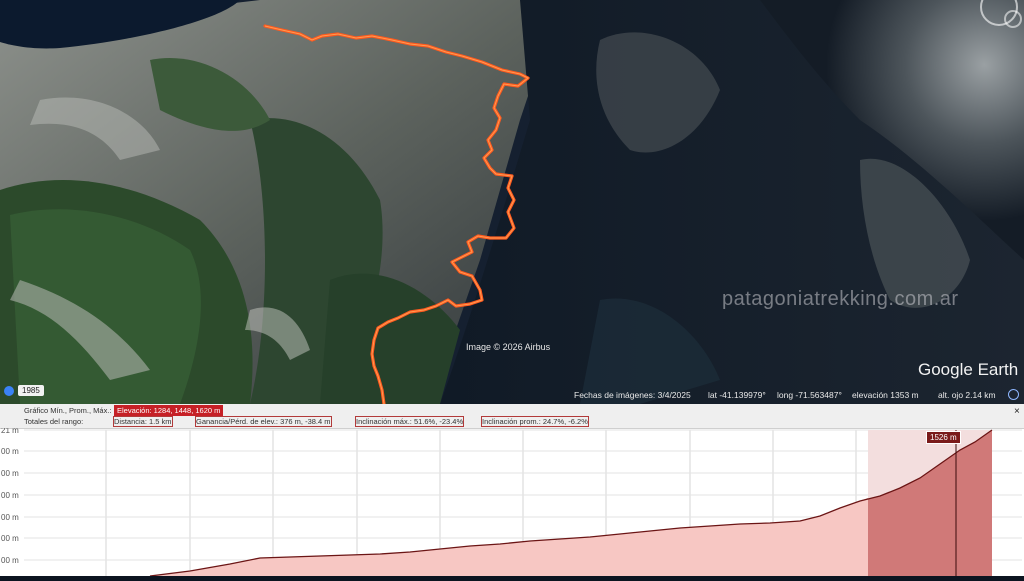 The width and height of the screenshot is (1024, 581). I want to click on longitude-readout: long -71.563487°, so click(809, 395).